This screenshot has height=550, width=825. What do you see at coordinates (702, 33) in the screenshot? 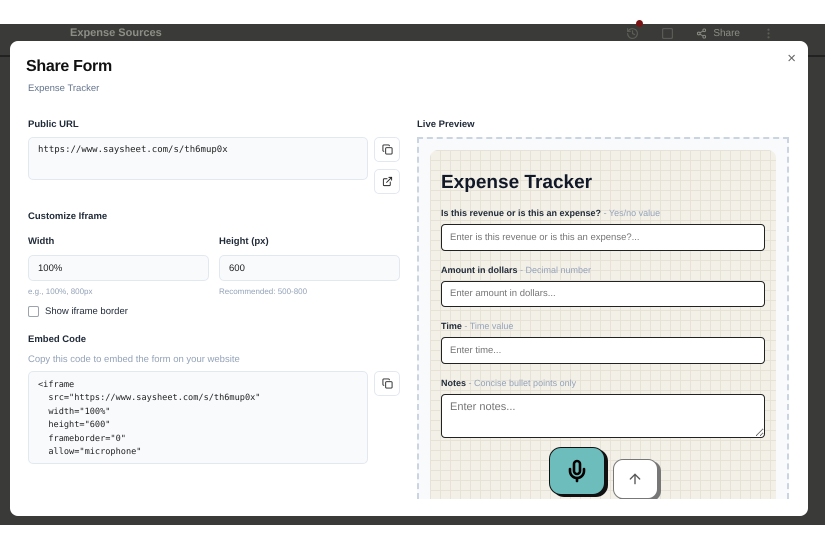
I see `share-icon` at bounding box center [702, 33].